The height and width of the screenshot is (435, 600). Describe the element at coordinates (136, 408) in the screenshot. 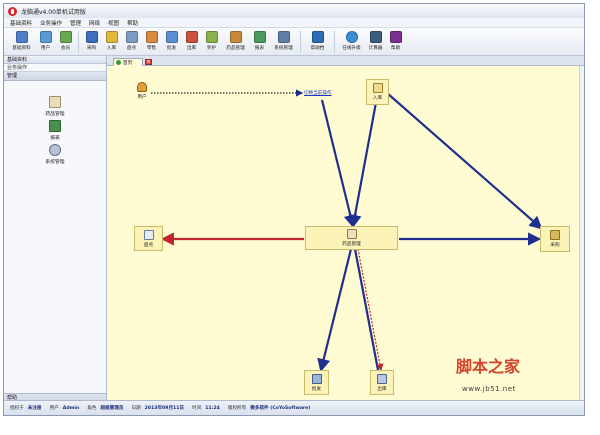

I see `status-date-label: 日期` at that location.